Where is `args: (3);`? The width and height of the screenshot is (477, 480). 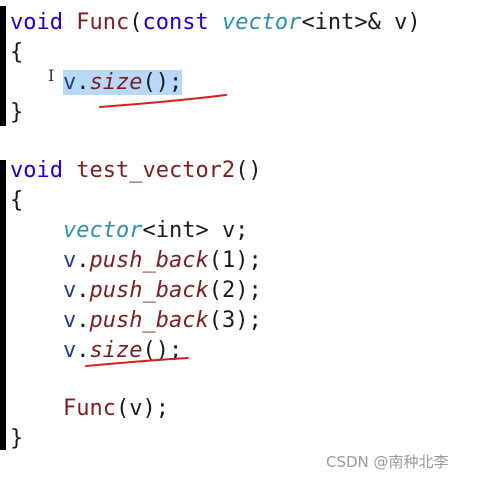
args: (3); is located at coordinates (235, 320).